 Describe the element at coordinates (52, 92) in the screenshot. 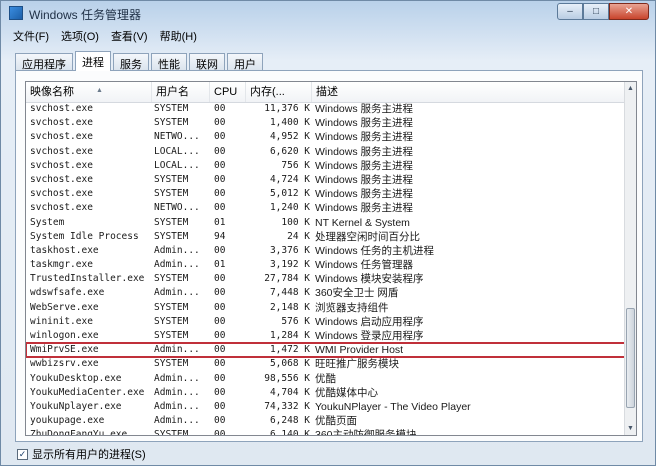

I see `column-label-image-name: 映像名称` at that location.